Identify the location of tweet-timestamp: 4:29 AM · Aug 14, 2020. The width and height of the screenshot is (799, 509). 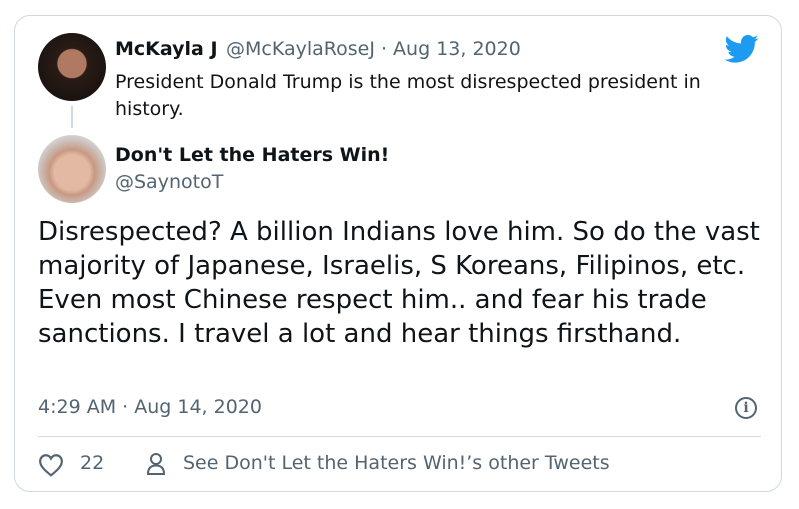
(150, 407).